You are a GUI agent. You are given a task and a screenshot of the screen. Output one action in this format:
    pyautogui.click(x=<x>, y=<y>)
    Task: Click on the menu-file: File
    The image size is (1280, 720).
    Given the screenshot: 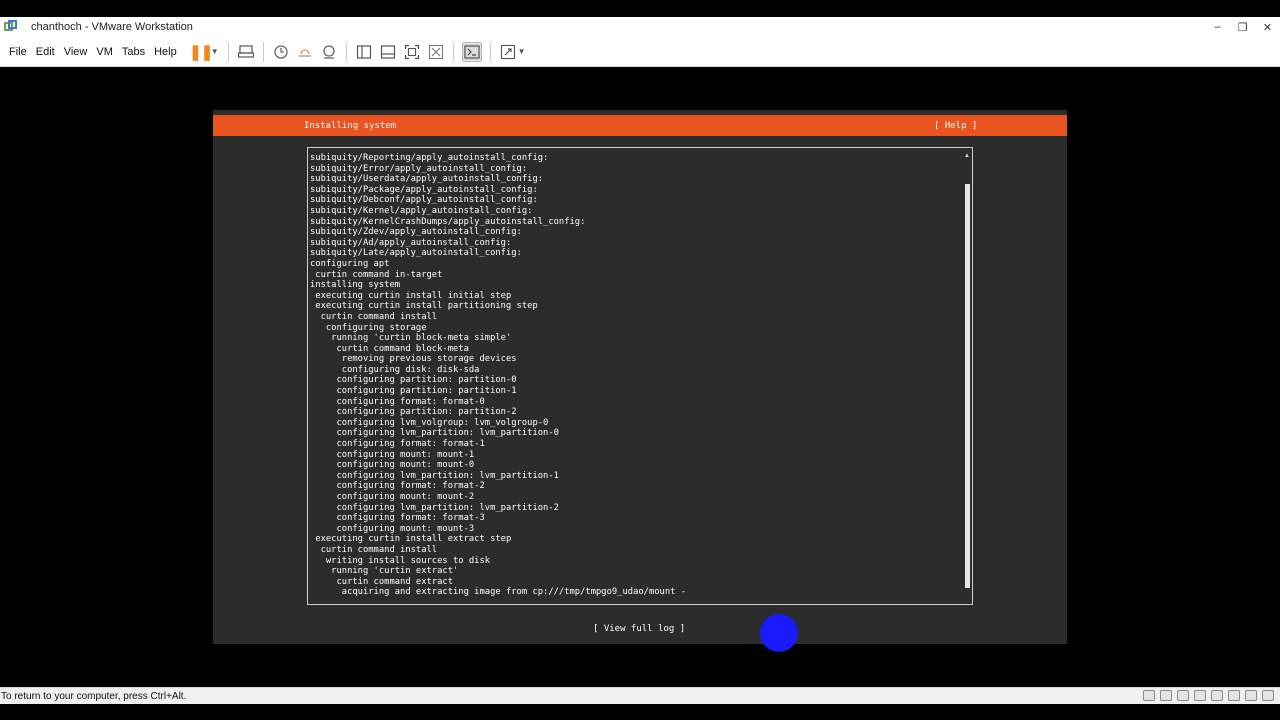 What is the action you would take?
    pyautogui.click(x=18, y=52)
    